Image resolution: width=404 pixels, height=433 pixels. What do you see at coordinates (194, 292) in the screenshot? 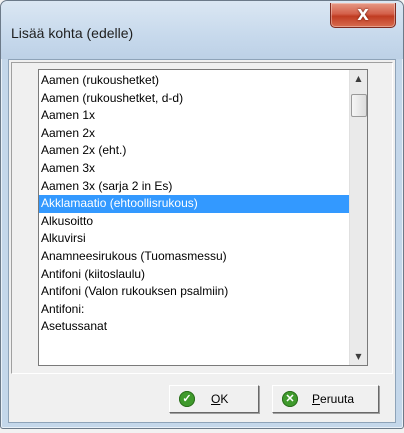
I see `list-item: Antifoni (Valon rukouksen psalmiin)` at bounding box center [194, 292].